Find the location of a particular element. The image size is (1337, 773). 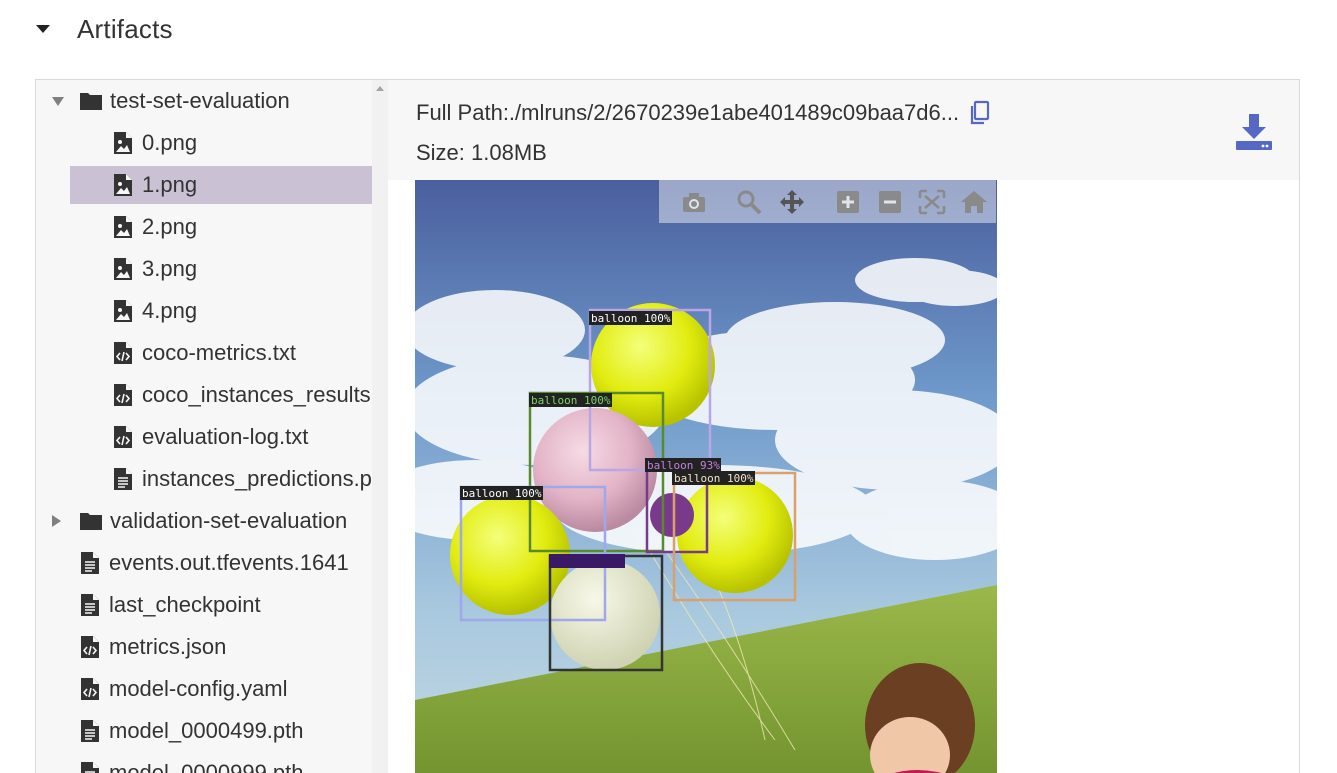

copy-icon is located at coordinates (980, 113).